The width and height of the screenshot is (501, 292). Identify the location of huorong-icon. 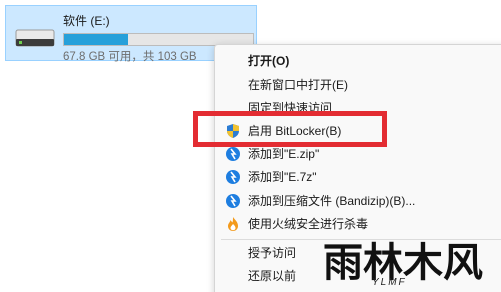
(233, 224).